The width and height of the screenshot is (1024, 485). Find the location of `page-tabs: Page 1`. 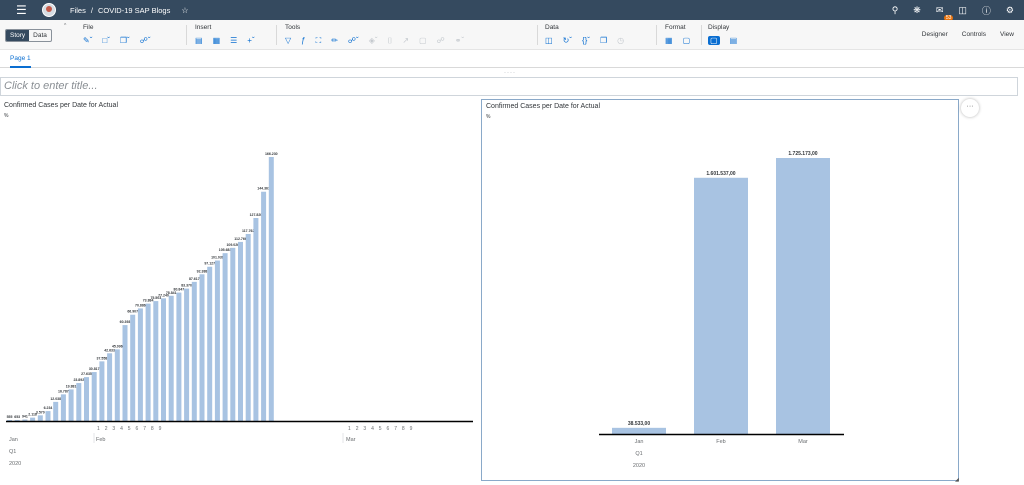

page-tabs: Page 1 is located at coordinates (512, 59).